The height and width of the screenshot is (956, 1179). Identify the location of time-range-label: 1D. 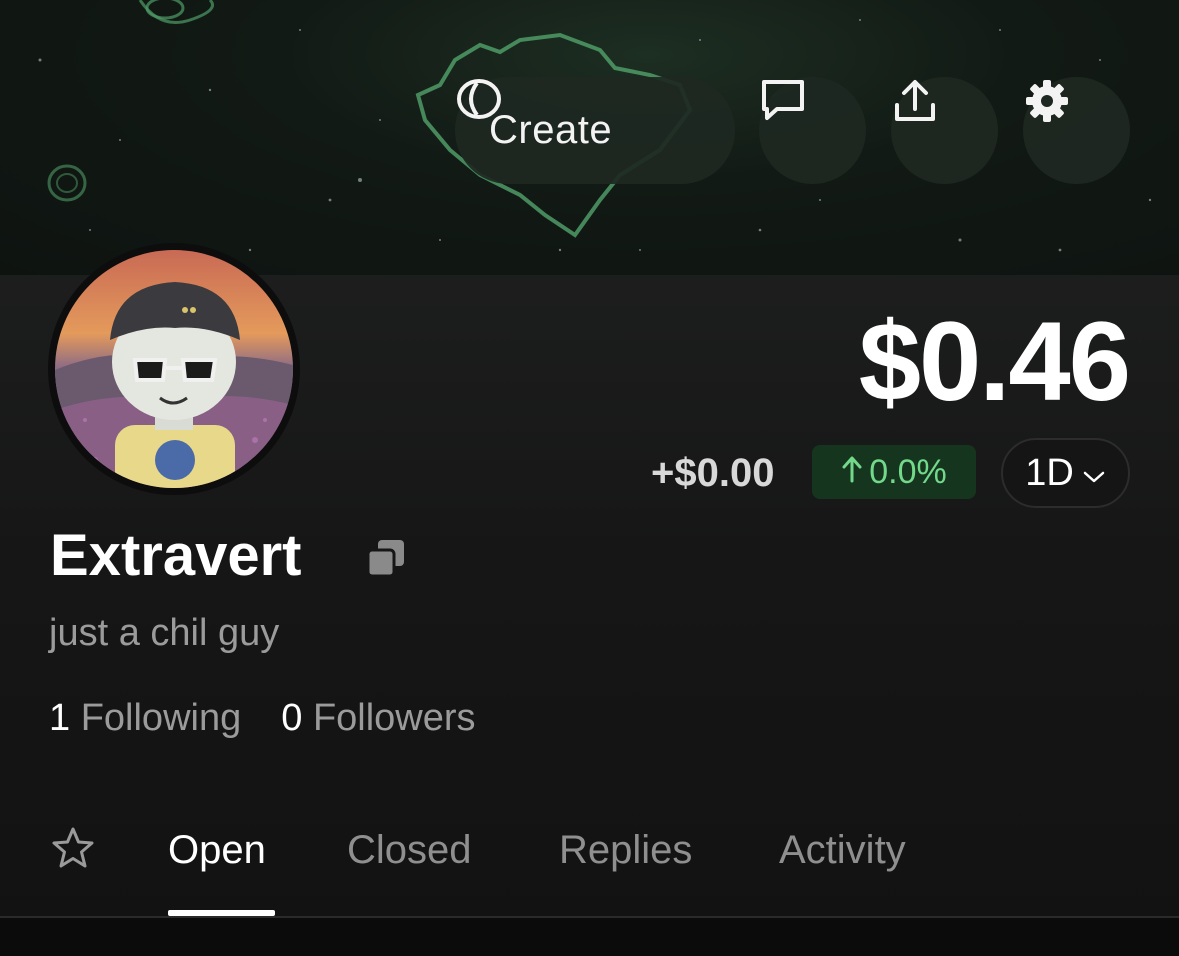
(1049, 472).